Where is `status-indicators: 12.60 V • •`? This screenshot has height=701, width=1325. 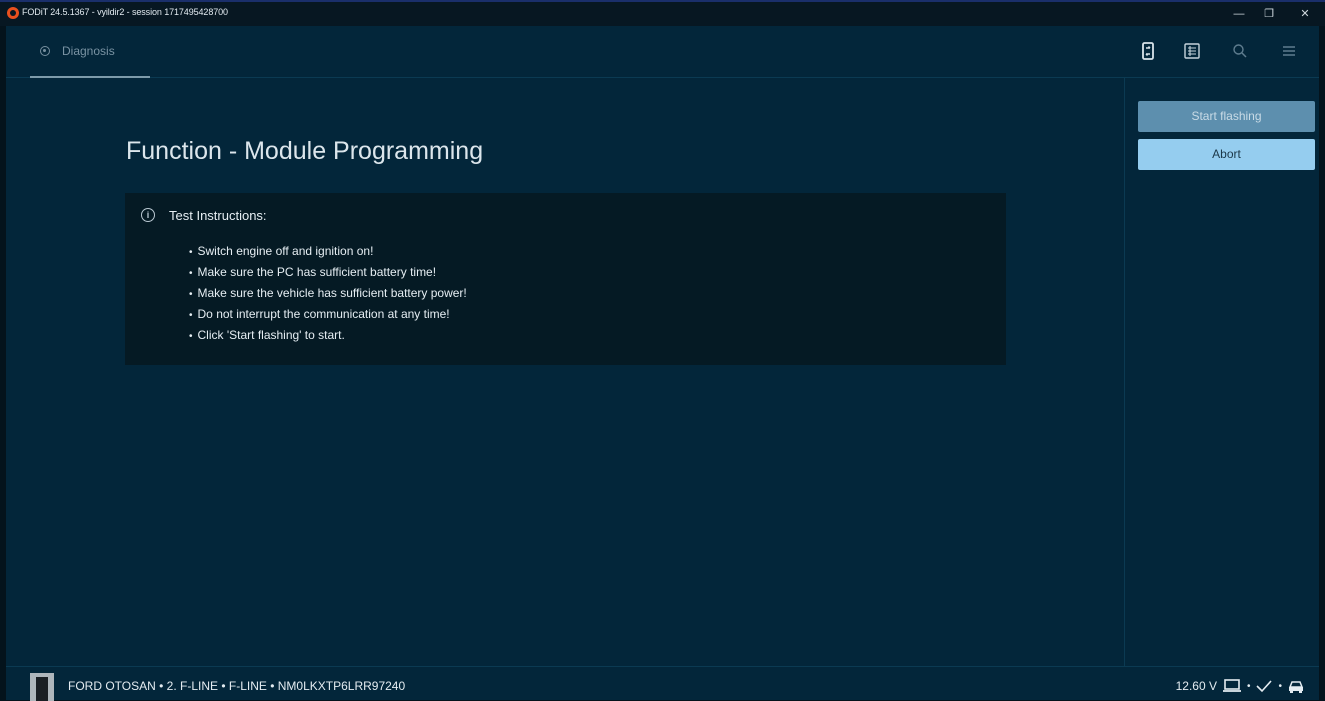 status-indicators: 12.60 V • • is located at coordinates (1240, 686).